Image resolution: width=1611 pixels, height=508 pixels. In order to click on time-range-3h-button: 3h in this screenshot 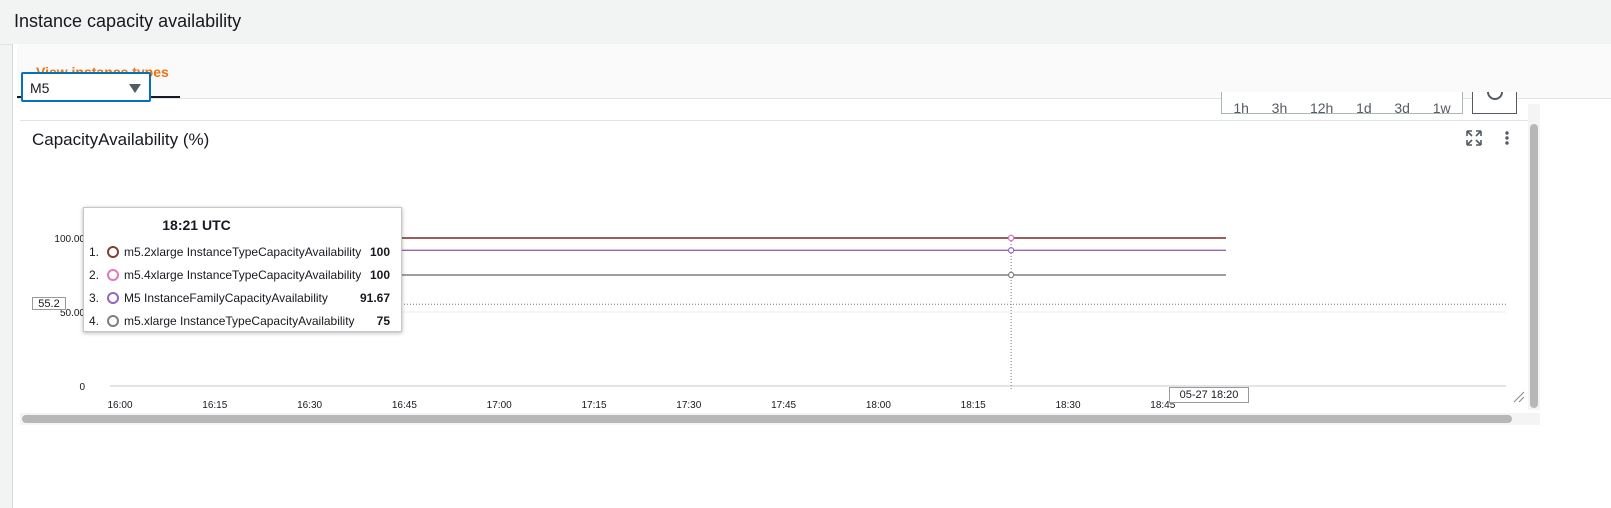, I will do `click(1280, 106)`.